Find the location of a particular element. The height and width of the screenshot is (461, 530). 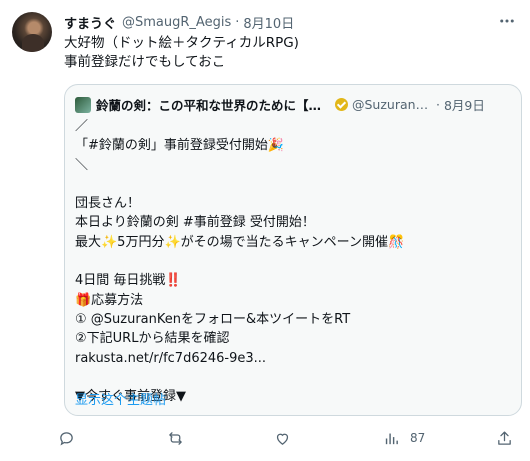

quote-date: 8月9日 is located at coordinates (464, 105).